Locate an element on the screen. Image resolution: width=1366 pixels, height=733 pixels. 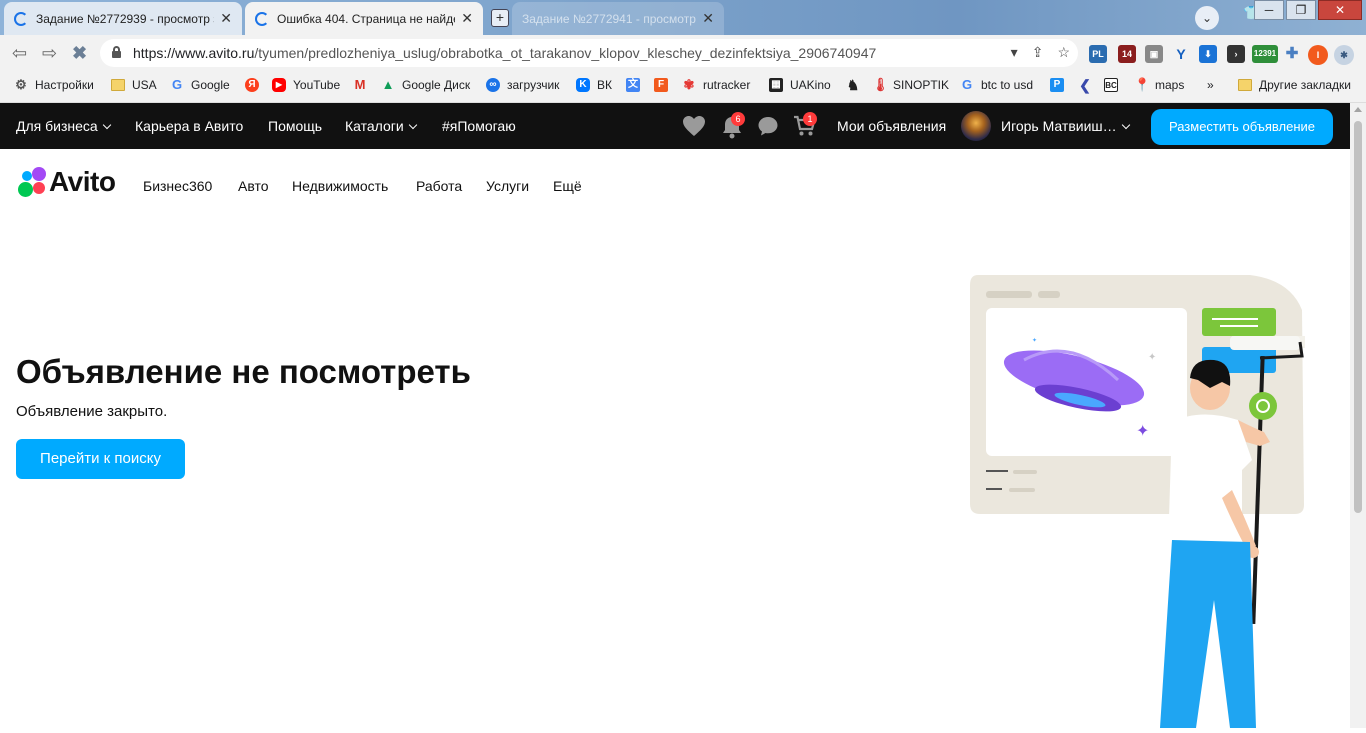
bookmark-yandex: Я is located at coordinates (255, 85).